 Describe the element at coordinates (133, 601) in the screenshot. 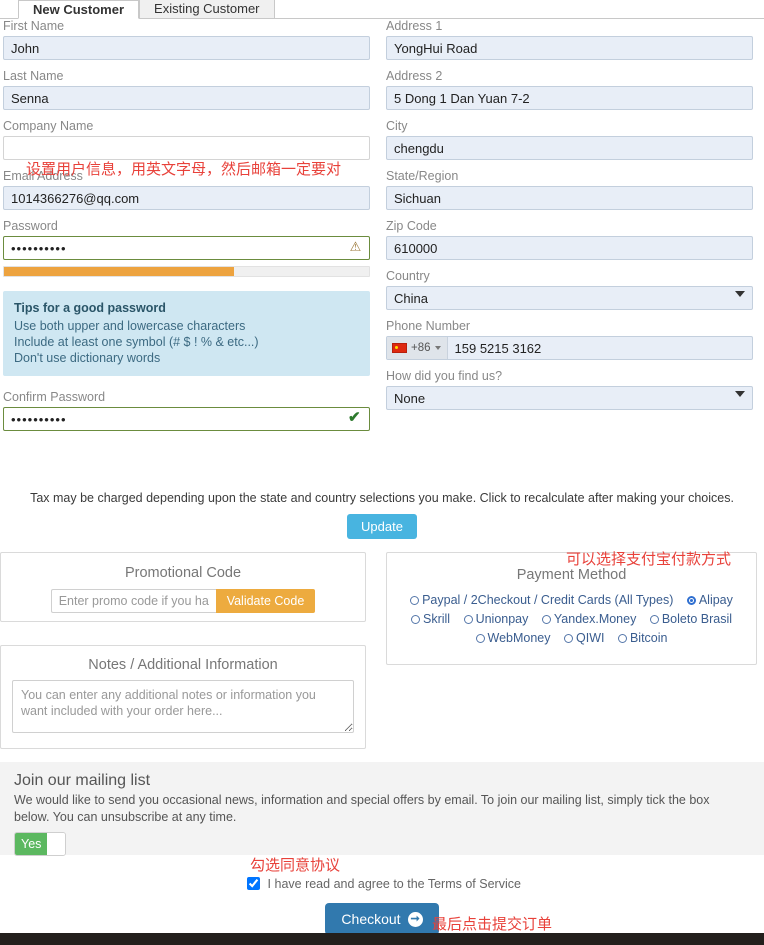

I see `promo-code-input` at that location.